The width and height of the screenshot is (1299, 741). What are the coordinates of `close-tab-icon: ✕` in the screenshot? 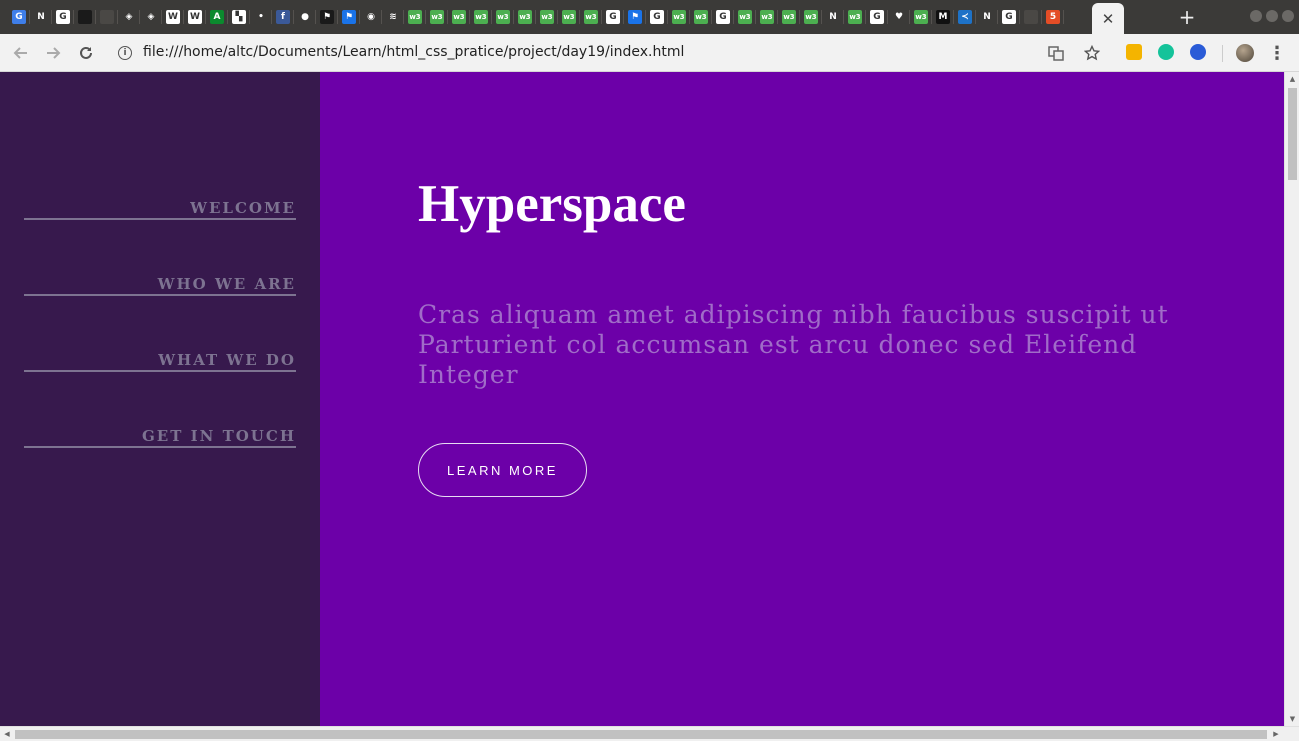 It's located at (1108, 19).